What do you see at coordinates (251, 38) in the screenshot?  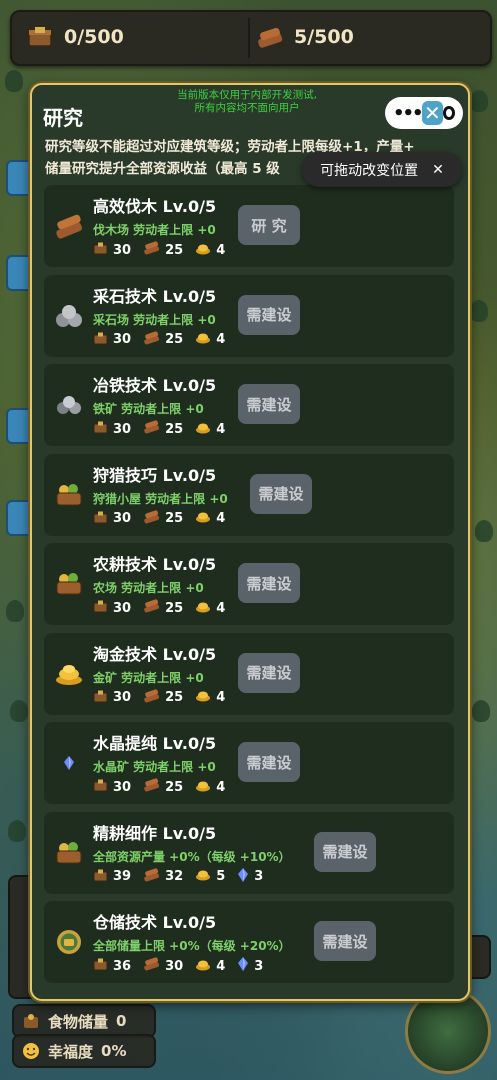 I see `resource-bar: 0/500 5/500` at bounding box center [251, 38].